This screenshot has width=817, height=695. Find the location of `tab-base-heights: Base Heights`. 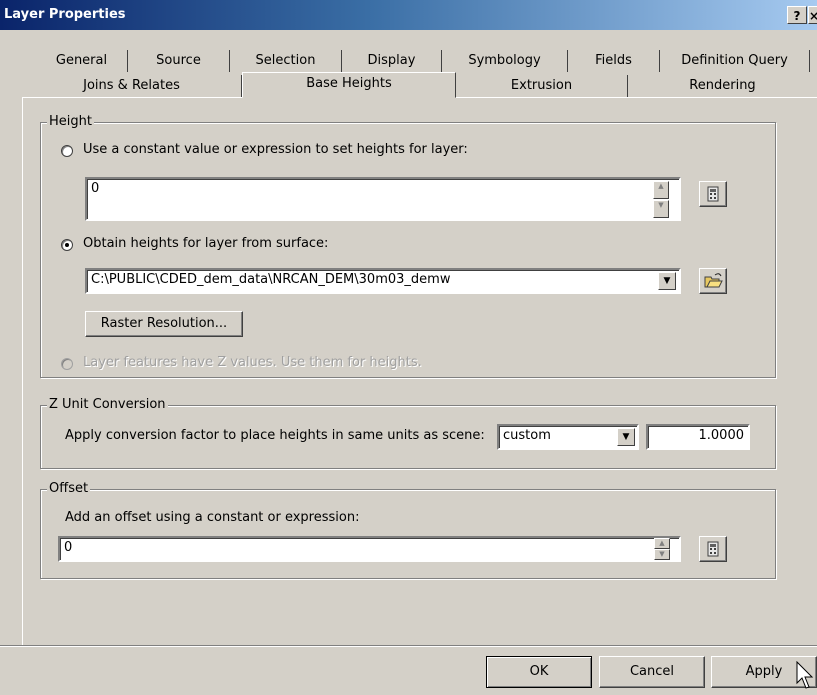

tab-base-heights: Base Heights is located at coordinates (349, 85).